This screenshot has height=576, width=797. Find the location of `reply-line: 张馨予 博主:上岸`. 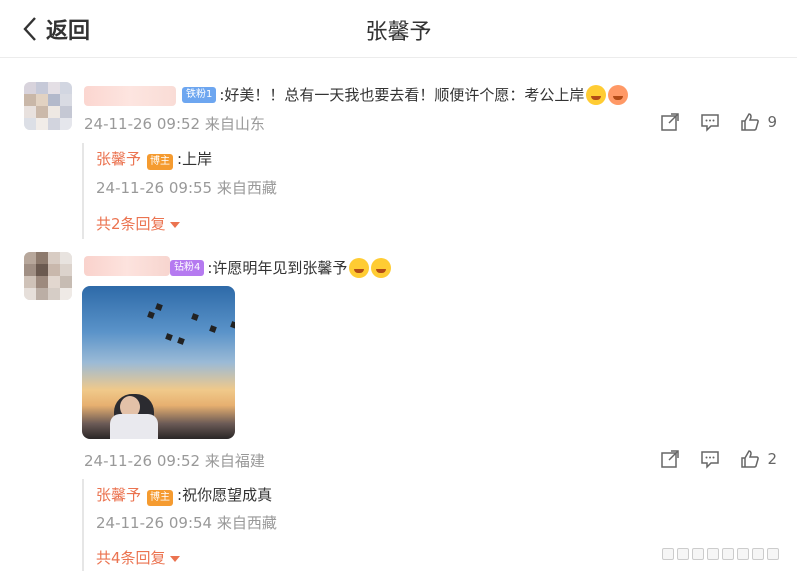

reply-line: 张馨予 博主:上岸 is located at coordinates (154, 159).